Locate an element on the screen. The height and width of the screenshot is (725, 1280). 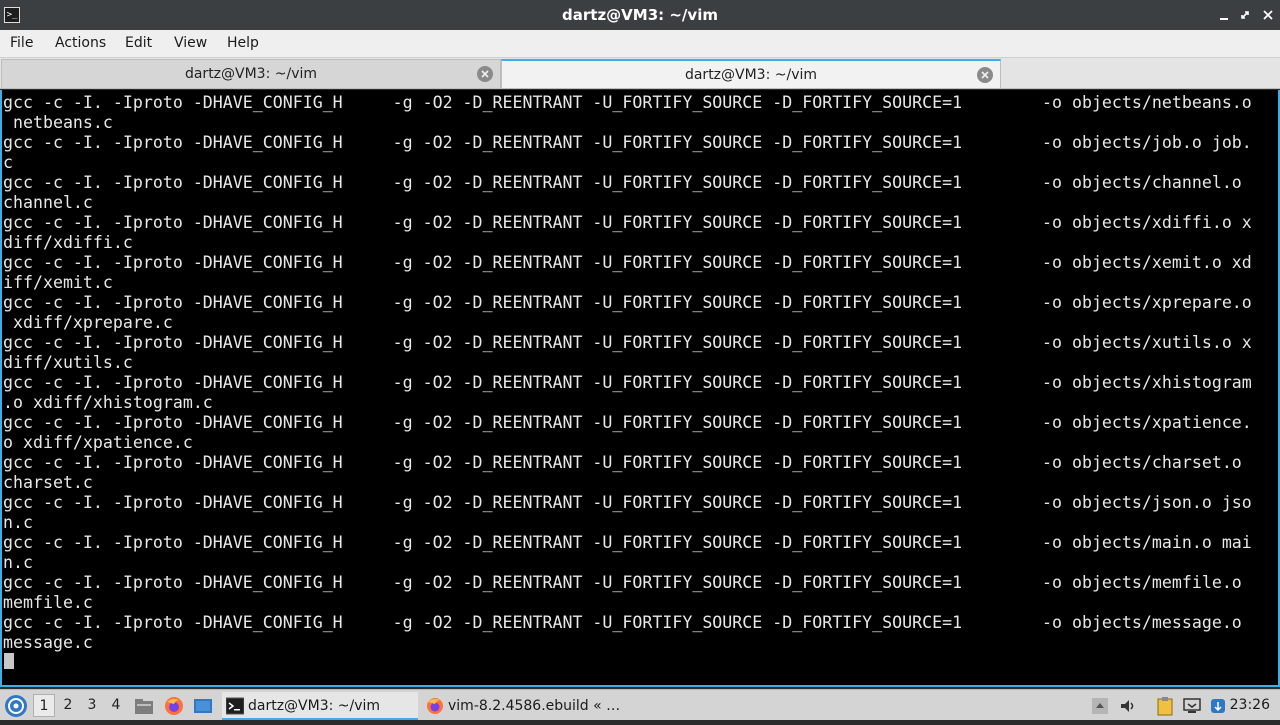
workspace-3: 3 is located at coordinates (92, 705).